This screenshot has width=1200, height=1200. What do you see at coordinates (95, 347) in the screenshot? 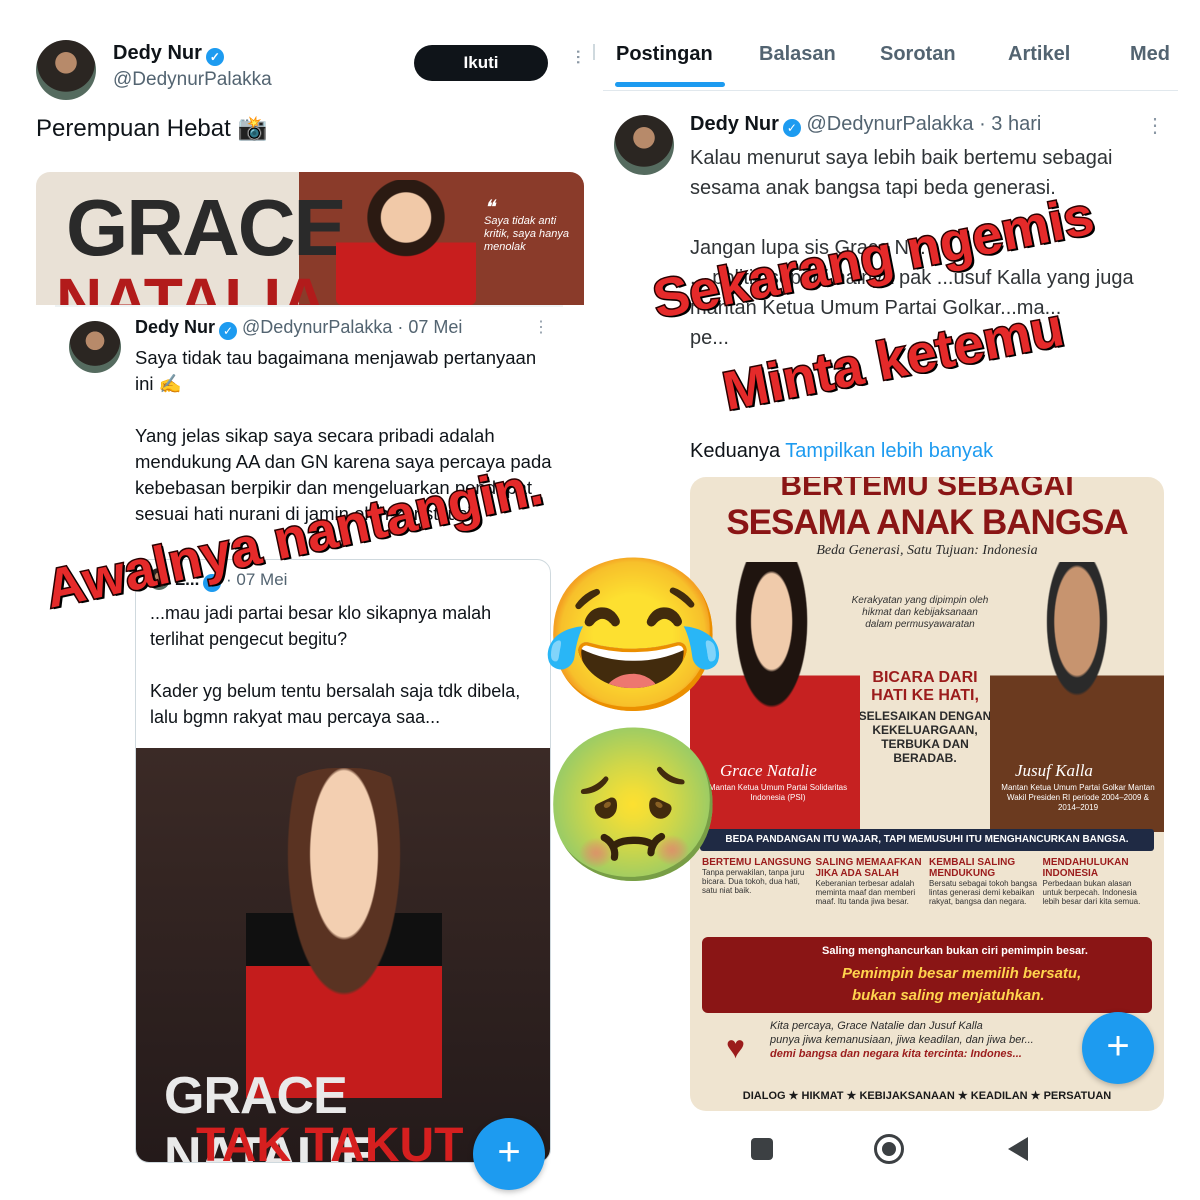
I see `quoted-author-avatar` at bounding box center [95, 347].